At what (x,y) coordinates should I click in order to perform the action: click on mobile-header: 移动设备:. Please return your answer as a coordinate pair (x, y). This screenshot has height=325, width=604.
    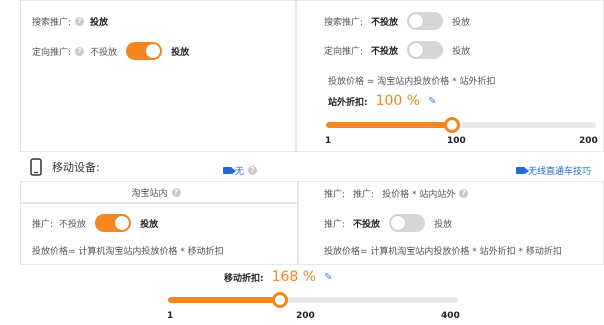
    Looking at the image, I should click on (65, 167).